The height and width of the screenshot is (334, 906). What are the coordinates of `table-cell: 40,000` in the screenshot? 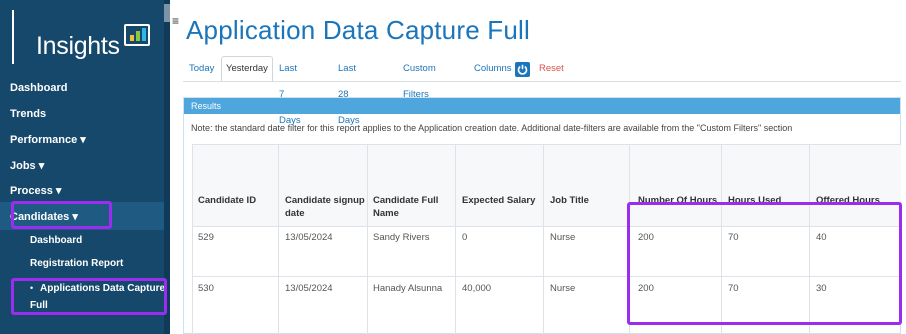 It's located at (477, 288).